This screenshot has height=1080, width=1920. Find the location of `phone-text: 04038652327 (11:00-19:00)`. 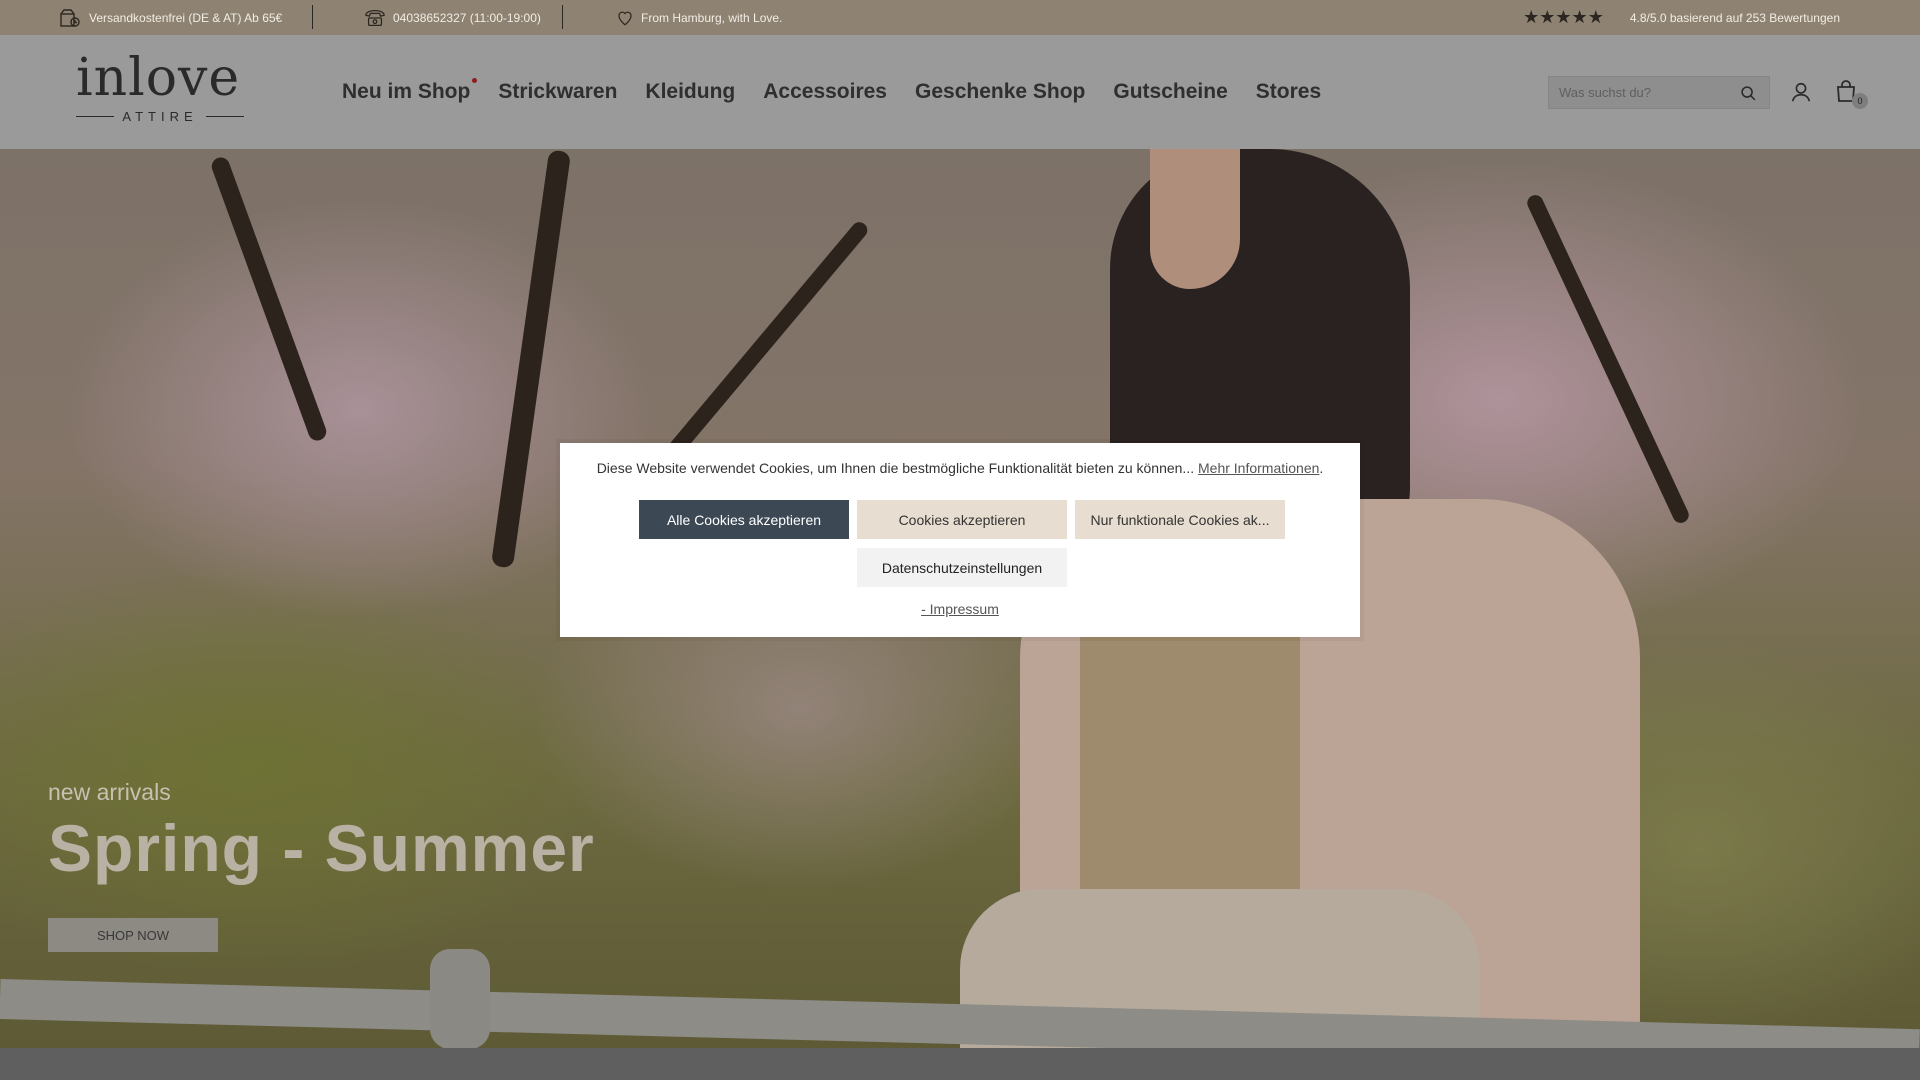

phone-text: 04038652327 (11:00-19:00) is located at coordinates (467, 17).